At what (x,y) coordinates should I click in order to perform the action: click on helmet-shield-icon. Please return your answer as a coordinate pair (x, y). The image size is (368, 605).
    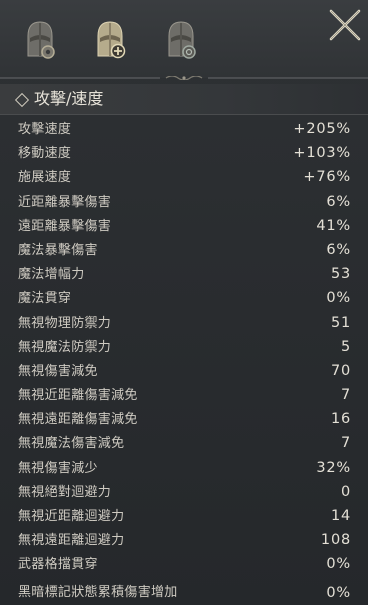
    Looking at the image, I should click on (181, 41).